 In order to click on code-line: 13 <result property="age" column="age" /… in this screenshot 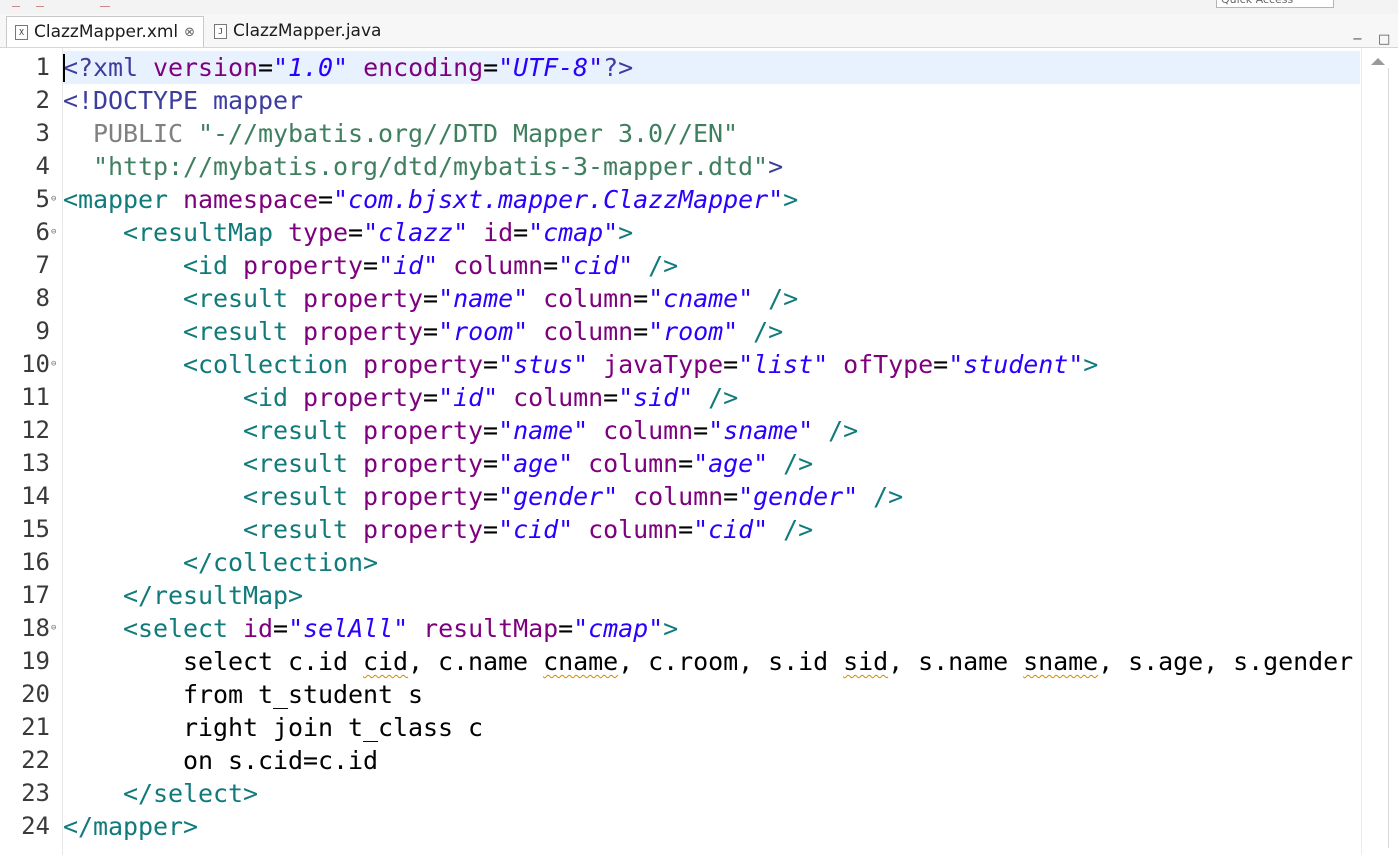, I will do `click(680, 463)`.